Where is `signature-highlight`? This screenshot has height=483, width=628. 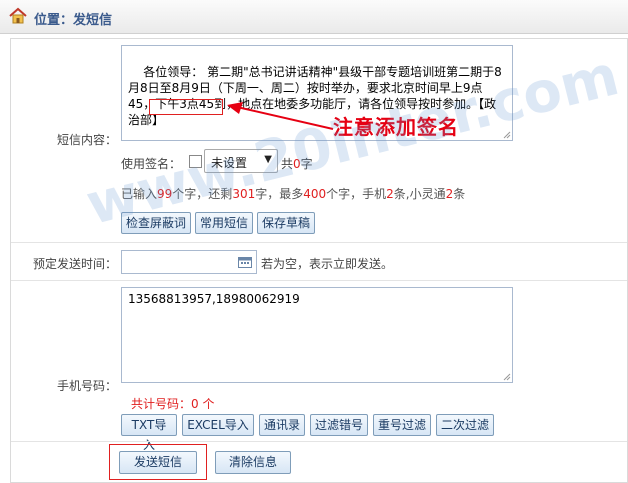 signature-highlight is located at coordinates (186, 107).